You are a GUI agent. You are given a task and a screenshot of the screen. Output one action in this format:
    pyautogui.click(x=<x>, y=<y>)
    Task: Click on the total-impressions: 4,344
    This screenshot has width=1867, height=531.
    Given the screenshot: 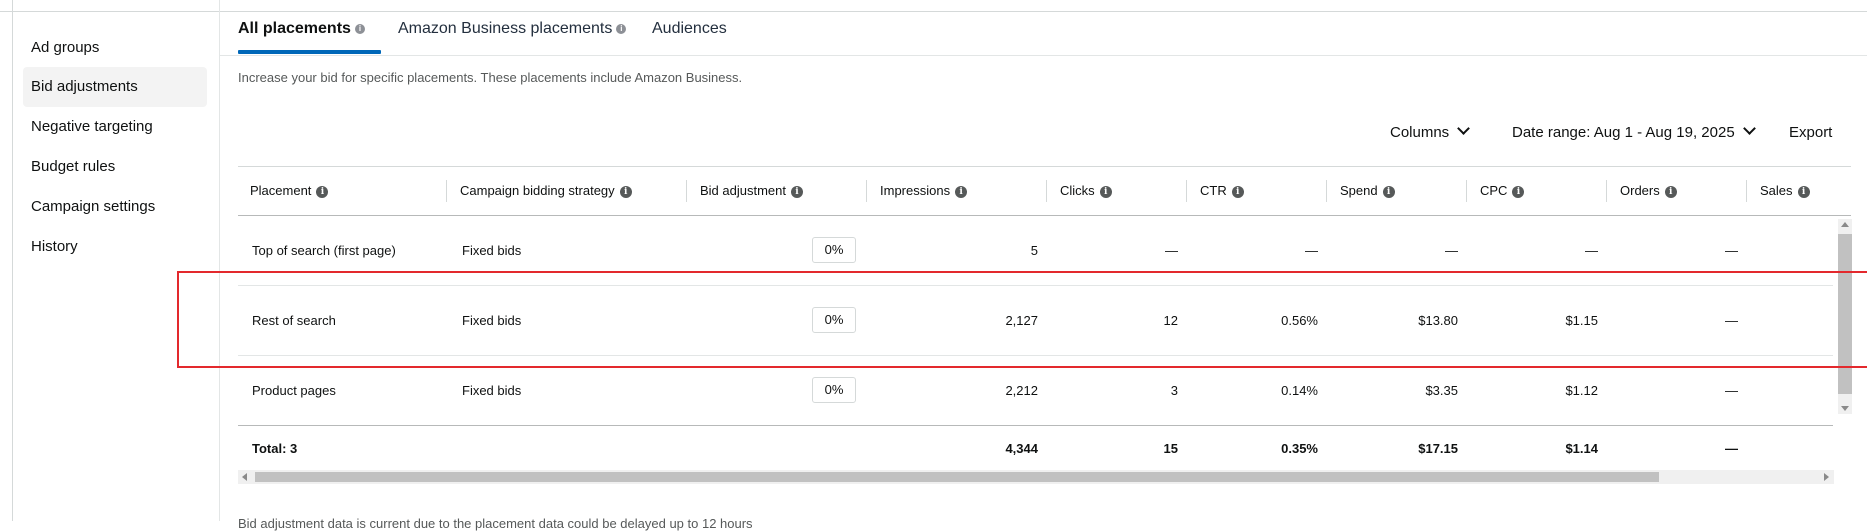 What is the action you would take?
    pyautogui.click(x=1021, y=448)
    